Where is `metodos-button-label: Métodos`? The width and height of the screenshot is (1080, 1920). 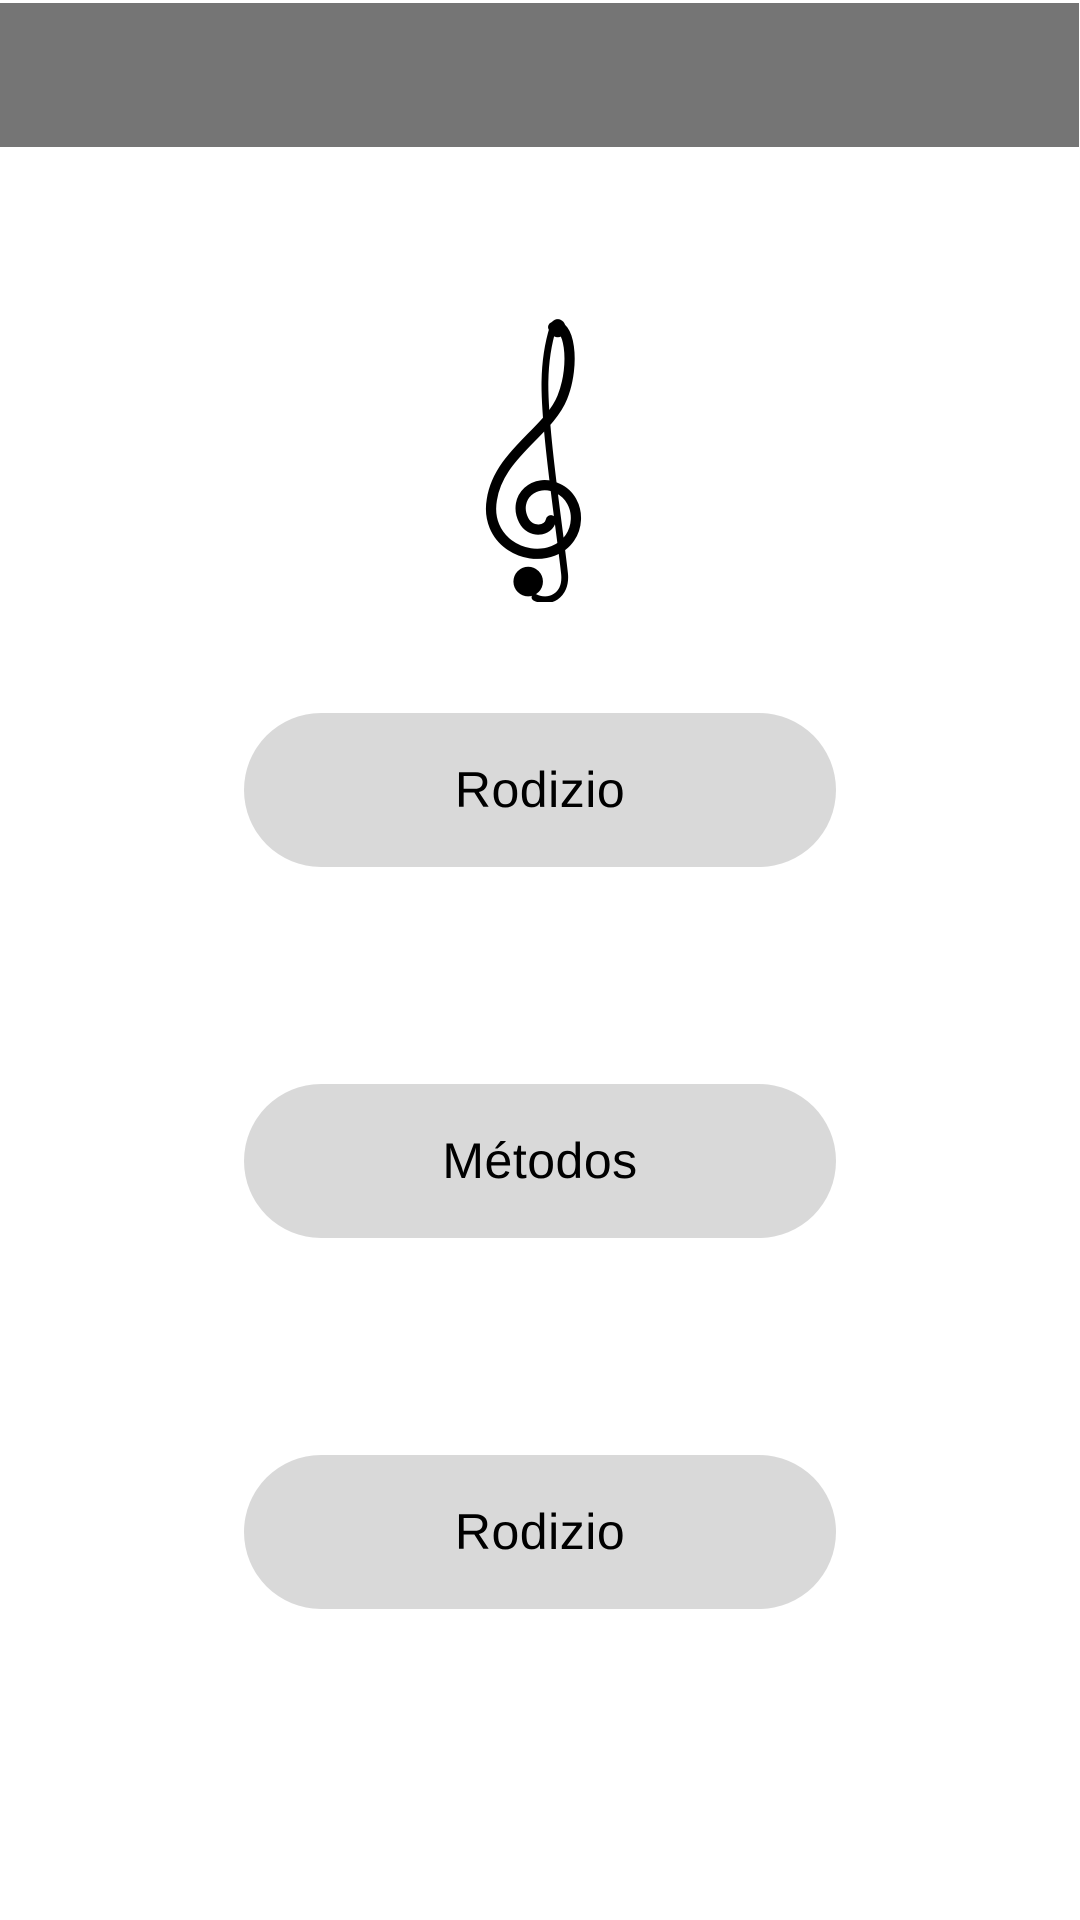 metodos-button-label: Métodos is located at coordinates (540, 1161).